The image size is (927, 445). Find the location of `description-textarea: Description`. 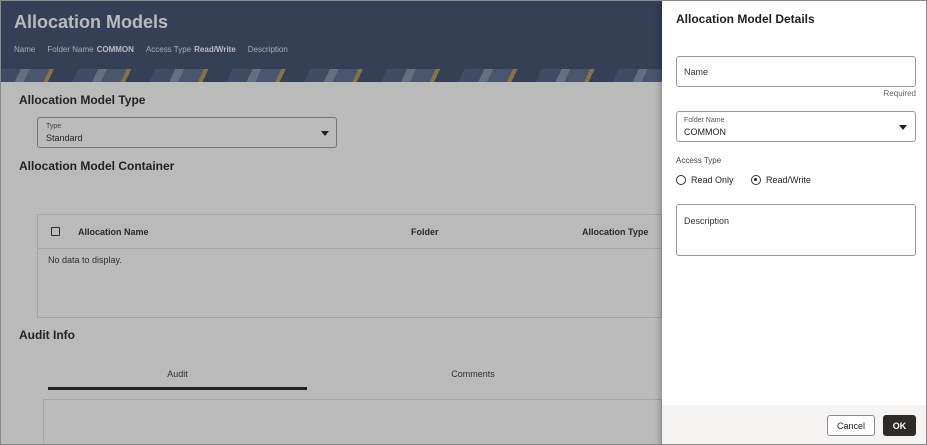

description-textarea: Description is located at coordinates (796, 230).